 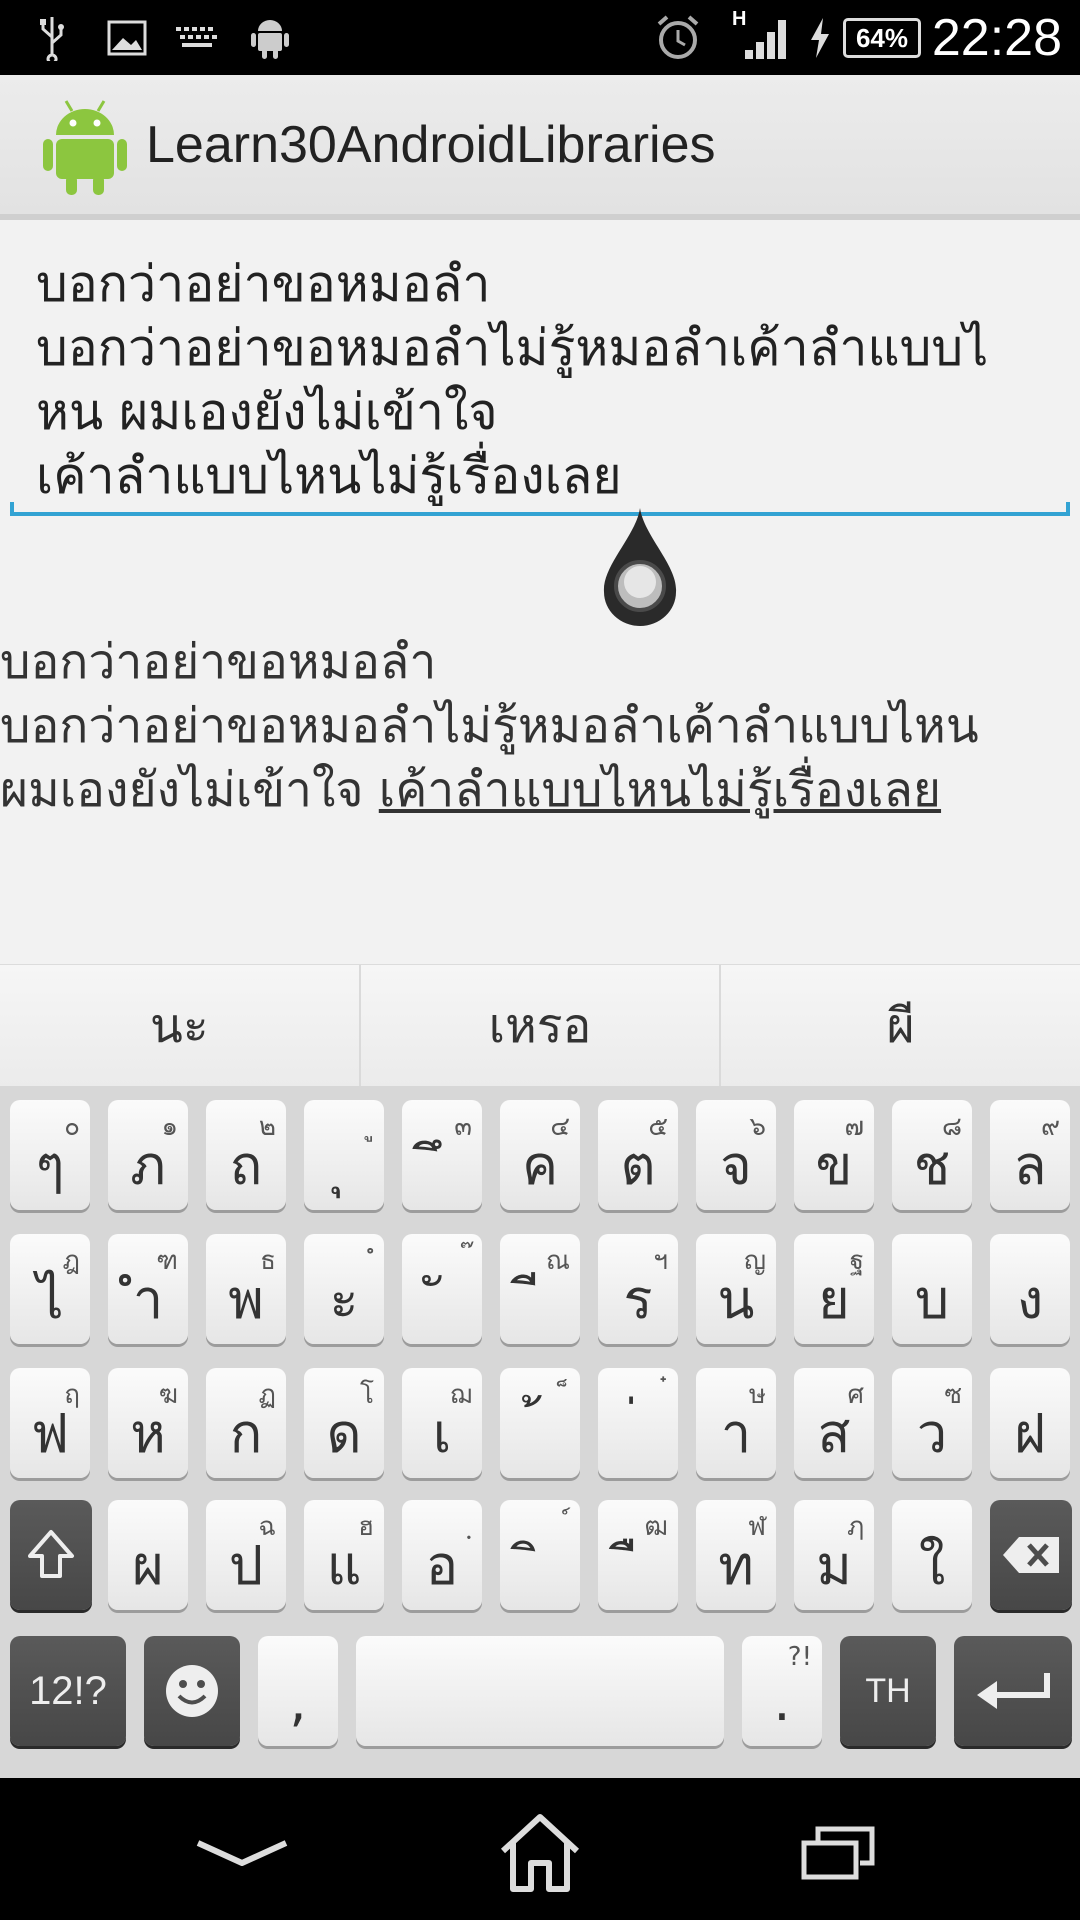 I want to click on key-row3-1: ฤฟ, so click(x=50, y=1423).